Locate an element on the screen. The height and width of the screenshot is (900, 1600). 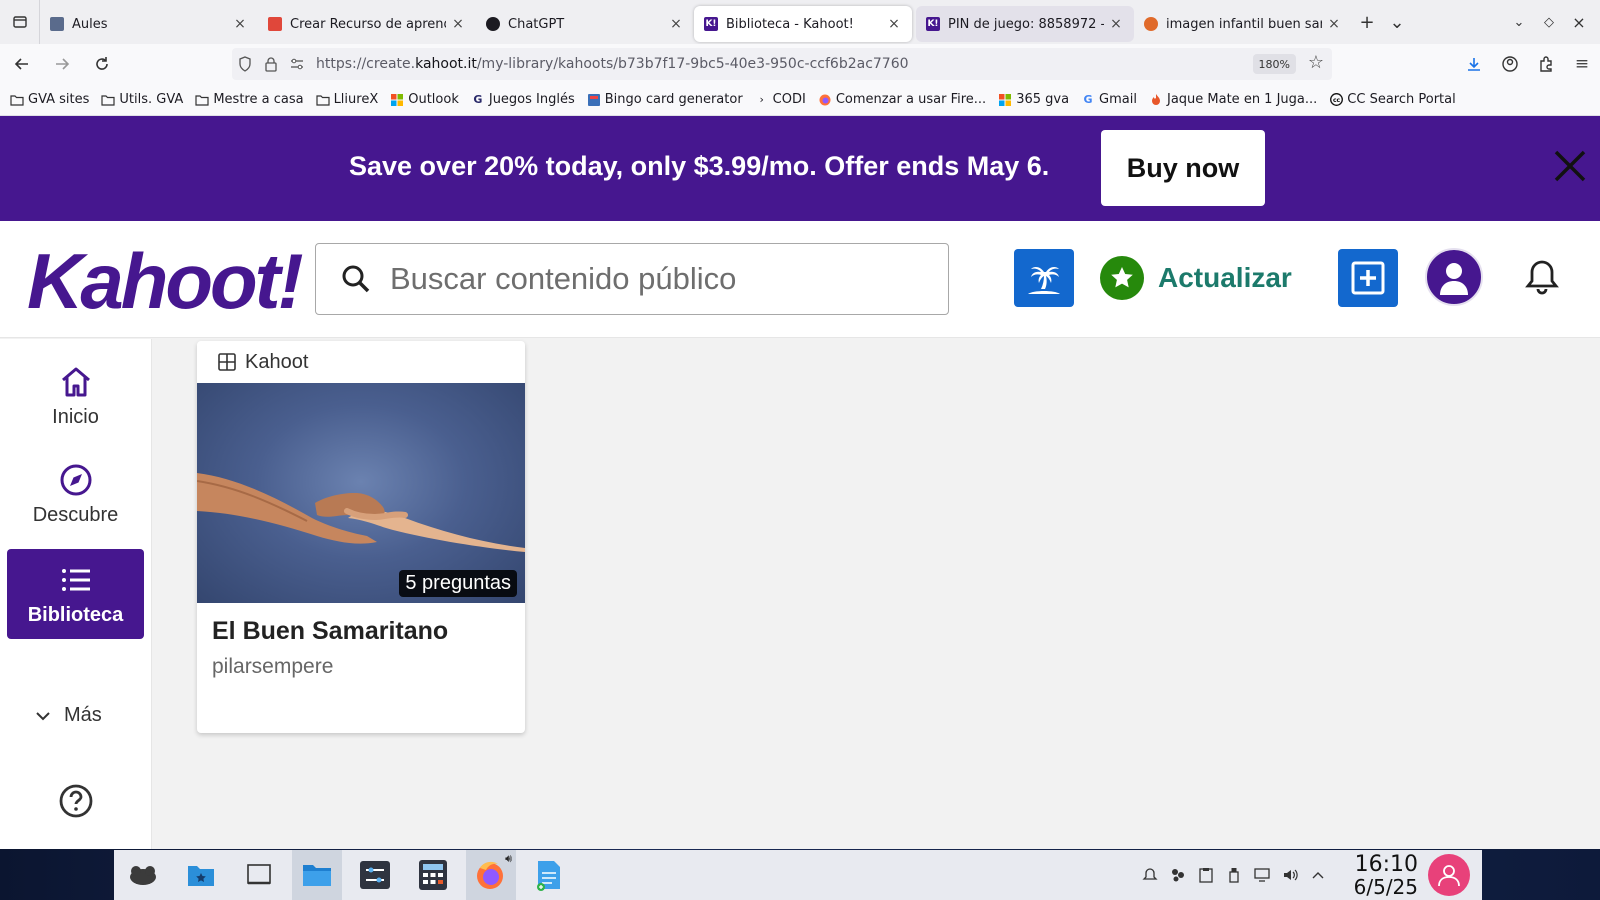
card-cover-image: 5 preguntas is located at coordinates (361, 493).